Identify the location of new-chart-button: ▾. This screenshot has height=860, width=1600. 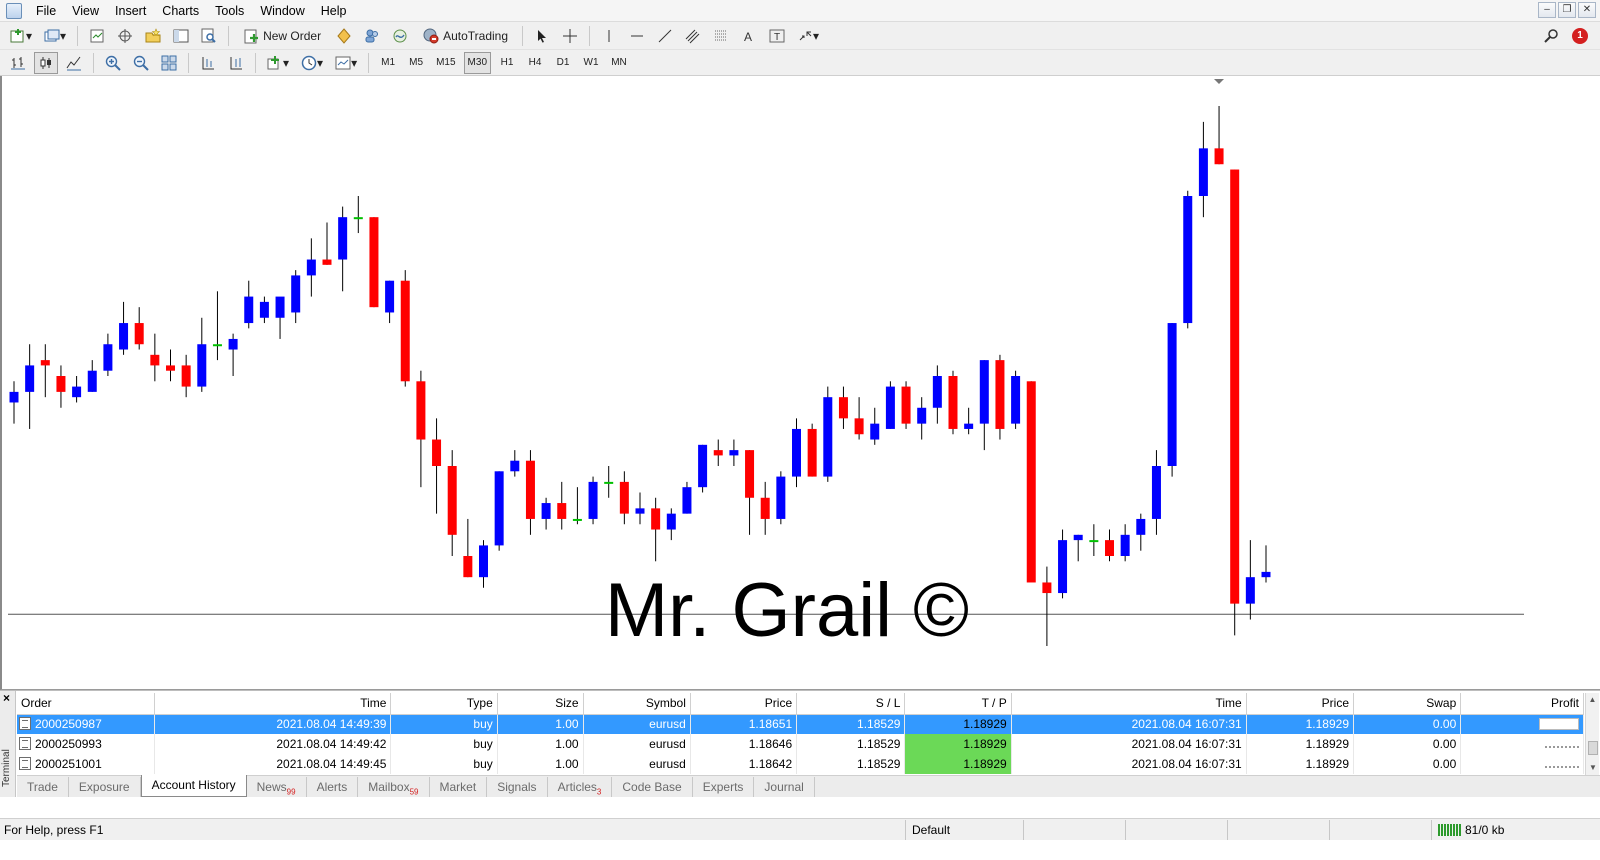
(21, 36).